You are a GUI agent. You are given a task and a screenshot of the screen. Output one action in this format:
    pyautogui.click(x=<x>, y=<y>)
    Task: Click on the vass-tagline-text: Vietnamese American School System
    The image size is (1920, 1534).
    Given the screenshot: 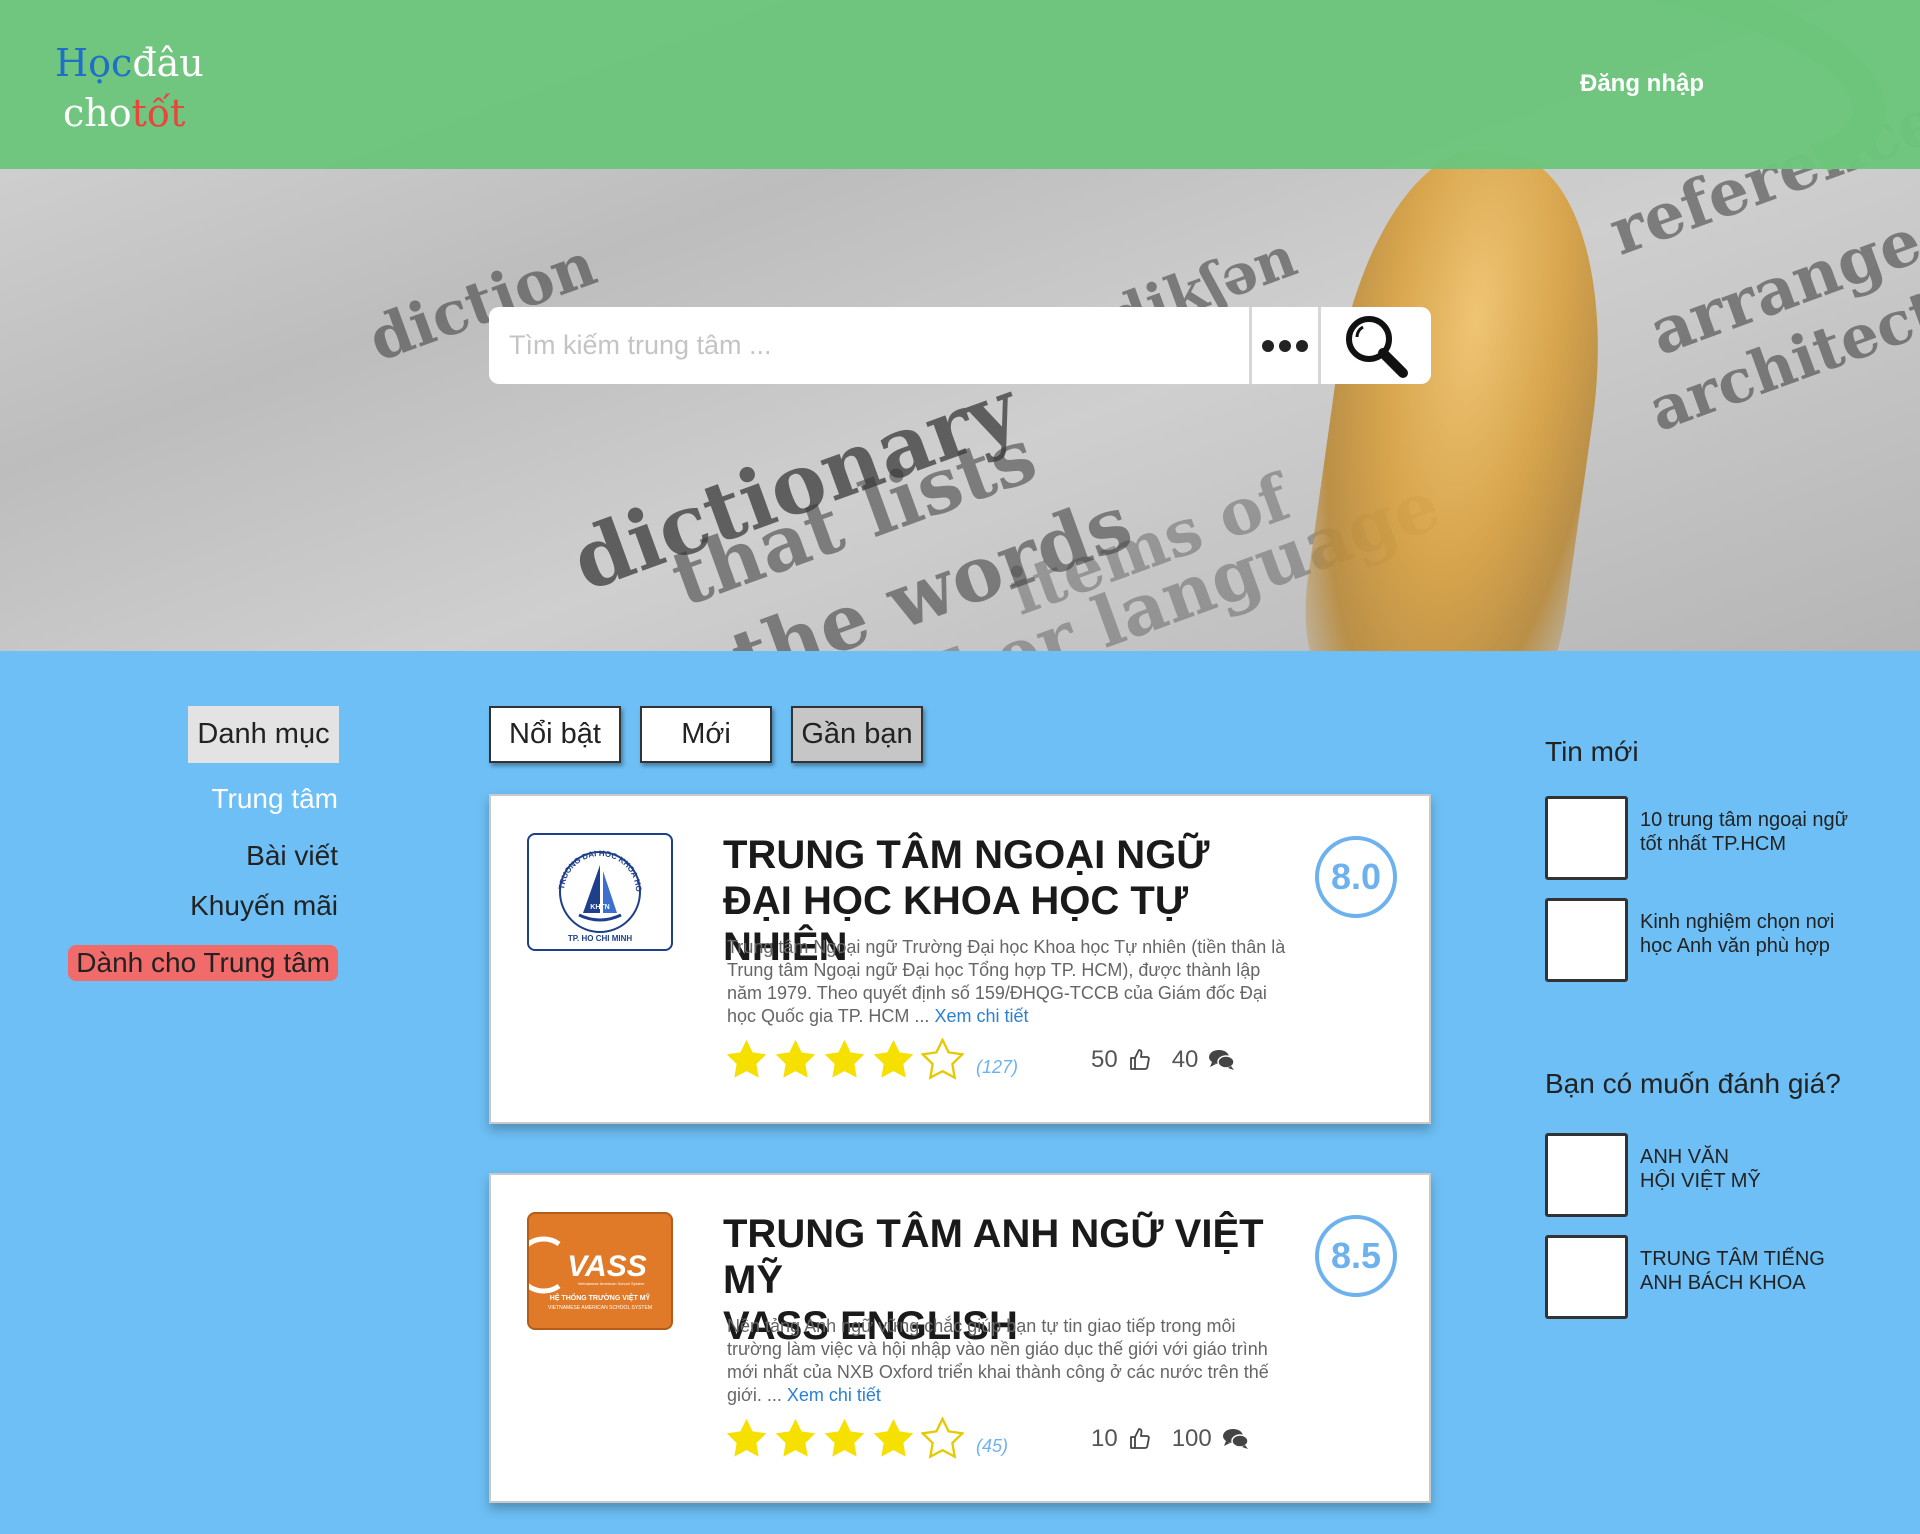 What is the action you would take?
    pyautogui.click(x=611, y=1283)
    